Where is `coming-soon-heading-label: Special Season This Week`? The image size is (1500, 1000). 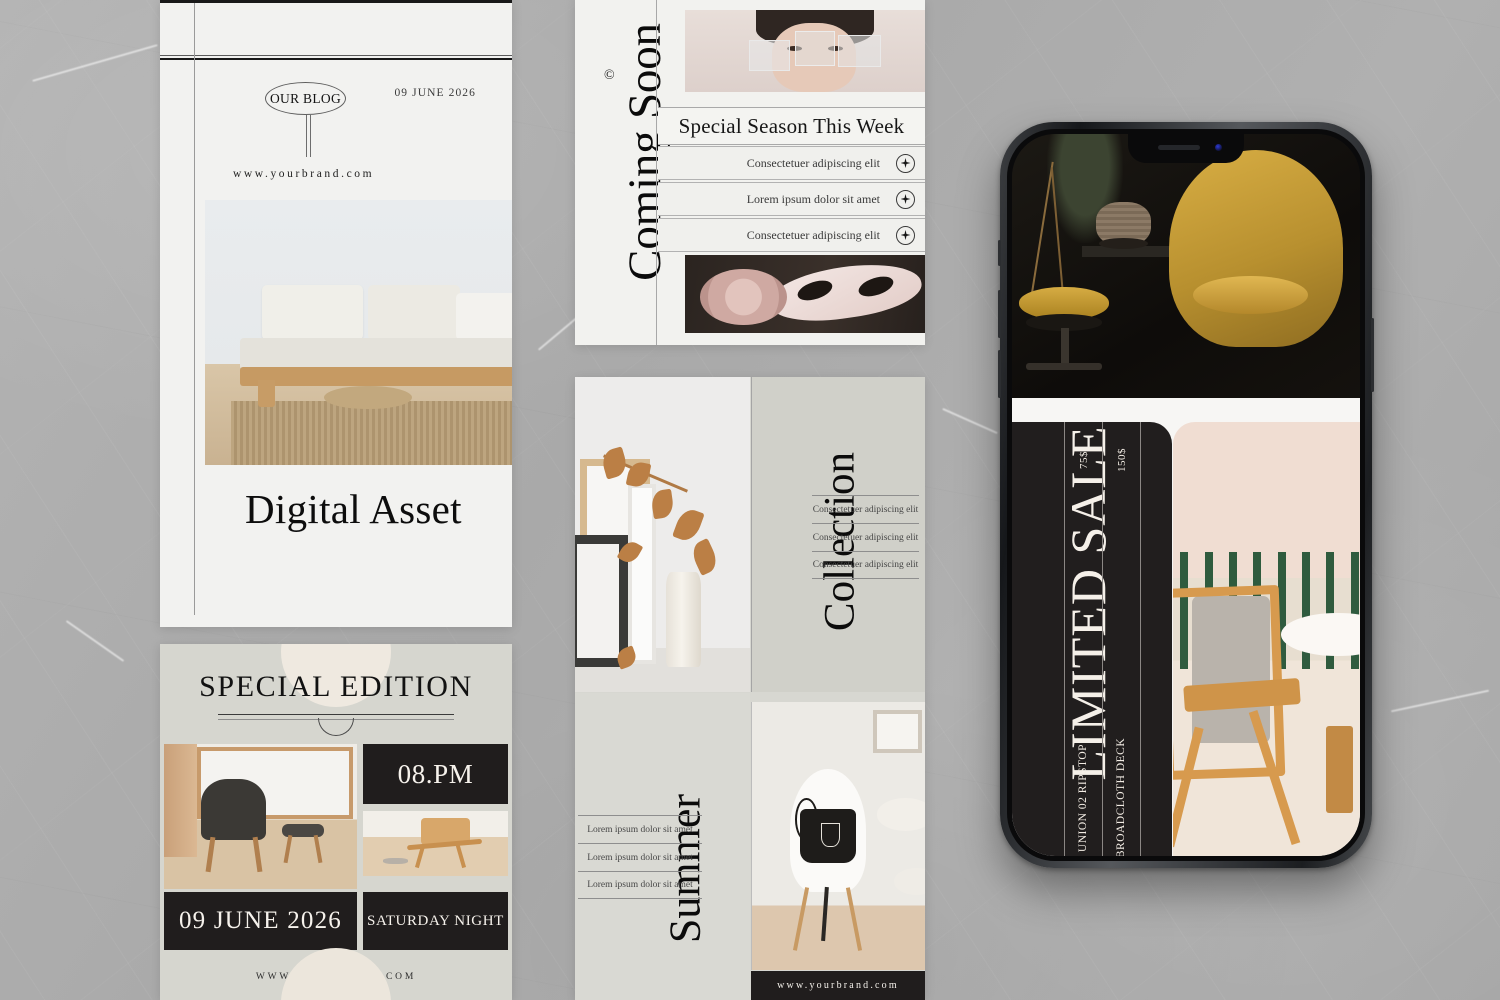
coming-soon-heading-label: Special Season This Week is located at coordinates (791, 125).